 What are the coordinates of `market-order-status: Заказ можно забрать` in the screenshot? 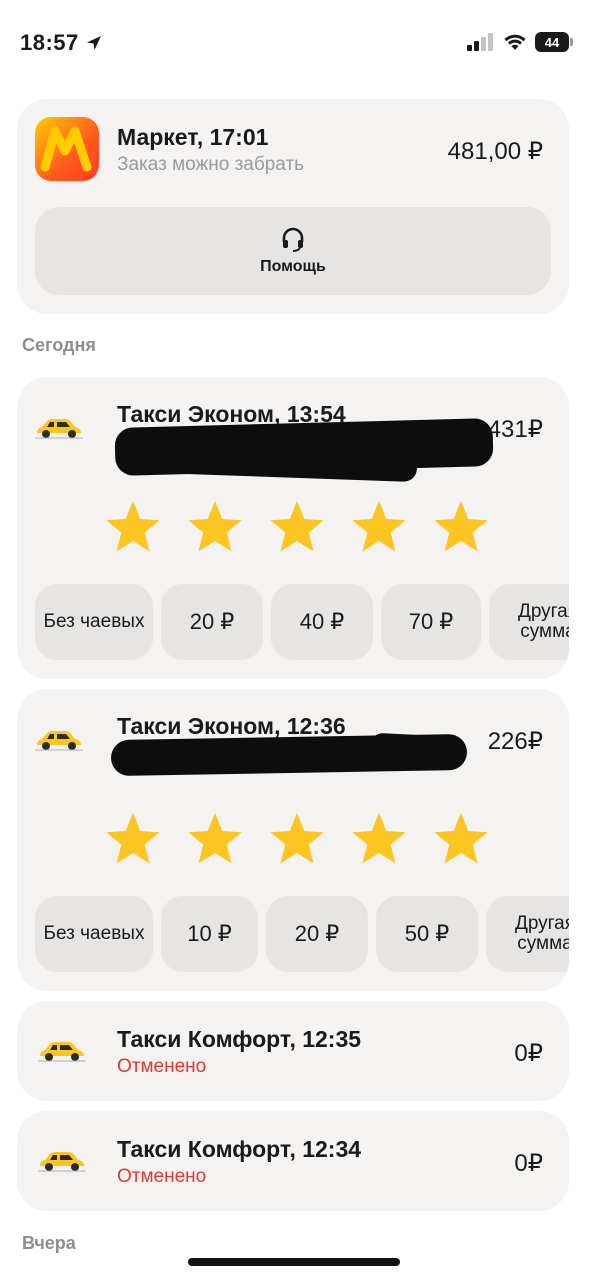 It's located at (211, 164).